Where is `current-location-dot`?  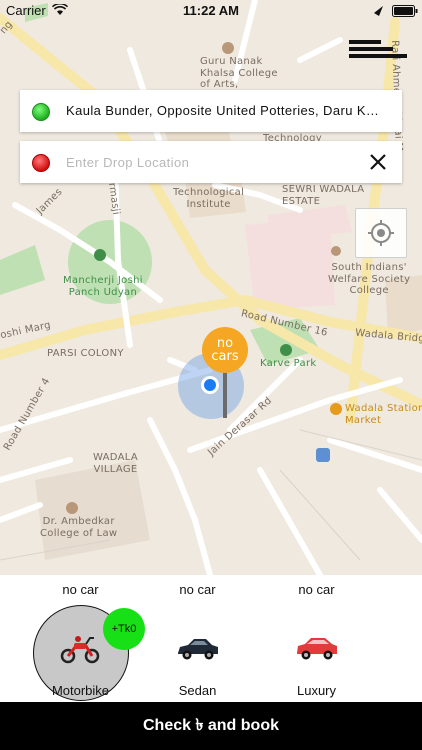
current-location-dot is located at coordinates (210, 385).